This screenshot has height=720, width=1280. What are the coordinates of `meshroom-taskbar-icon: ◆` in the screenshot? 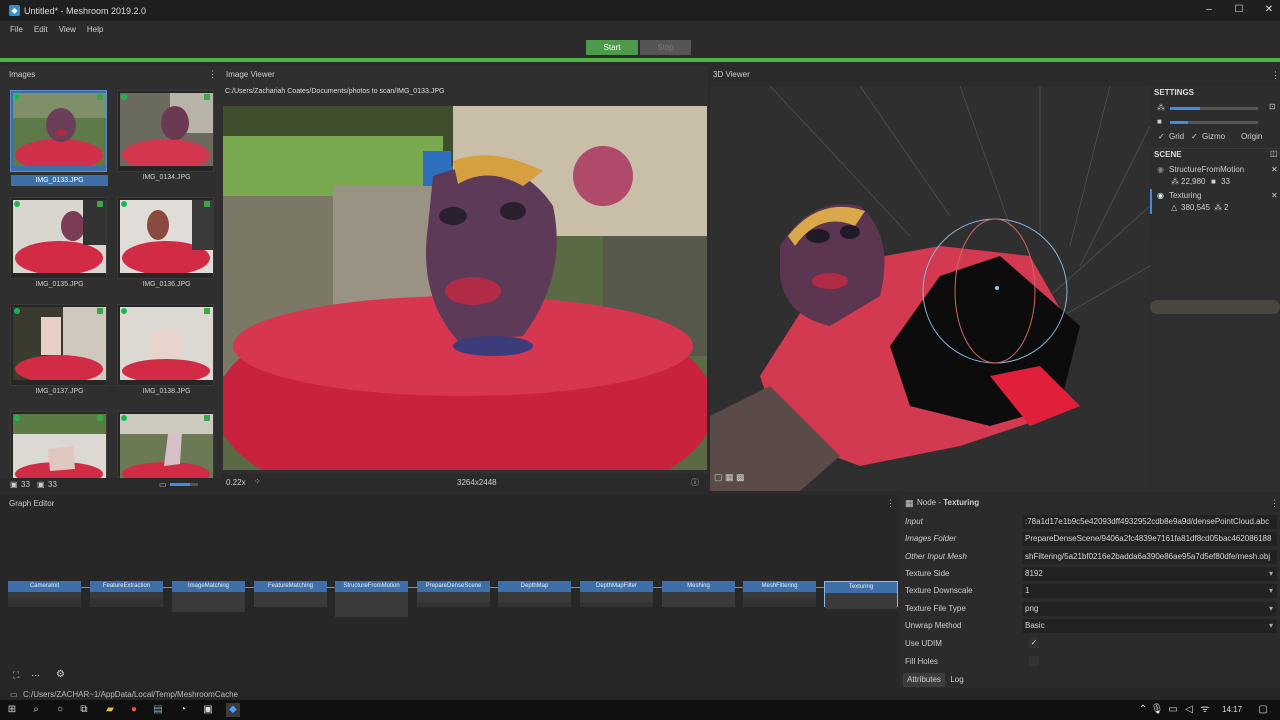 It's located at (233, 710).